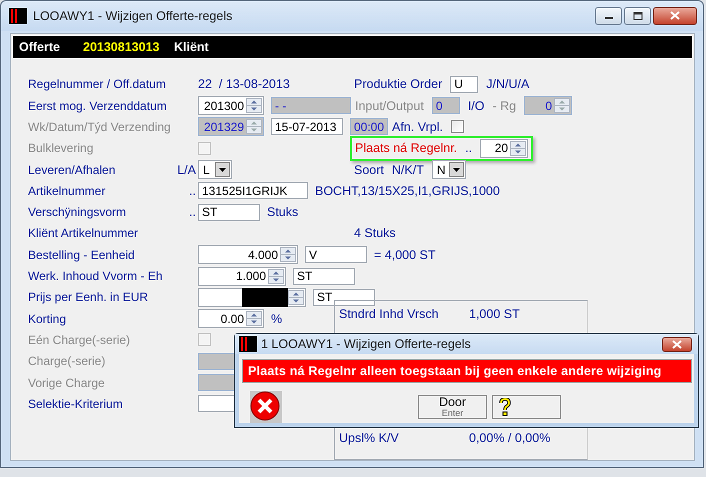 Image resolution: width=706 pixels, height=477 pixels. Describe the element at coordinates (231, 318) in the screenshot. I see `spin-field: 0.00` at that location.